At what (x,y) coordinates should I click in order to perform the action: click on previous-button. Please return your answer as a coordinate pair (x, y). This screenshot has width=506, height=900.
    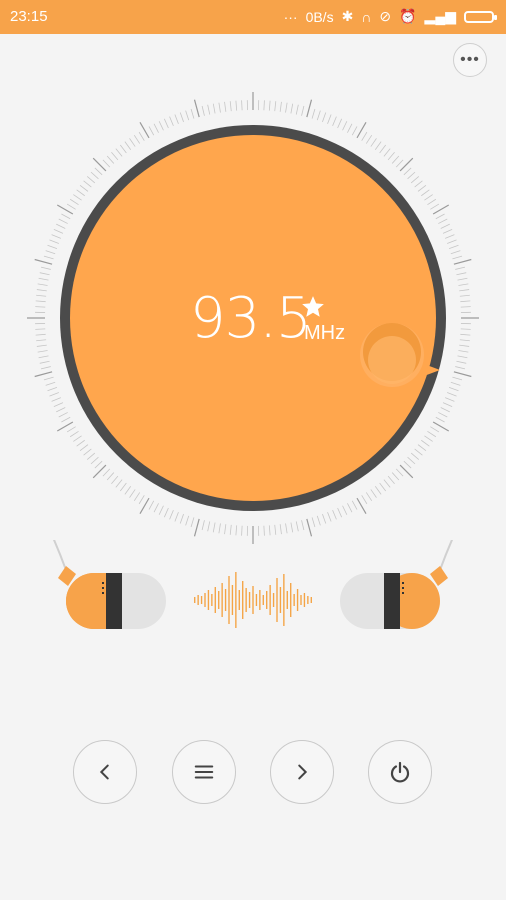
    Looking at the image, I should click on (105, 772).